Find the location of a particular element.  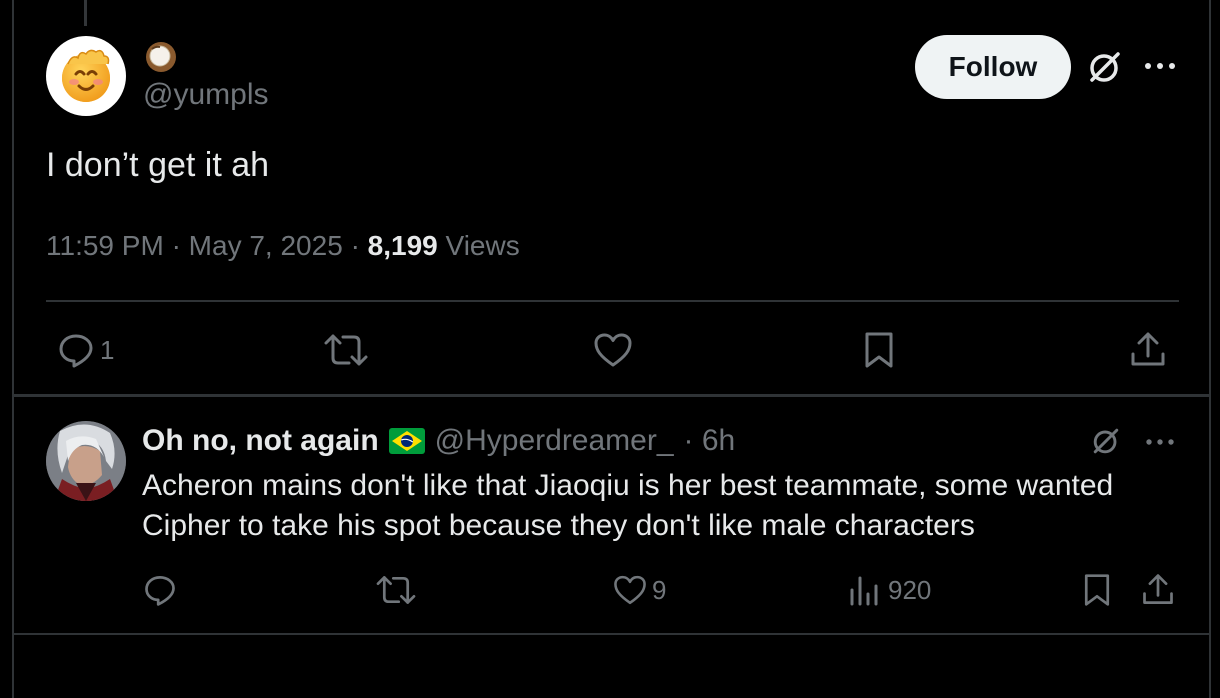

reply-display-name: Oh no, not again is located at coordinates (260, 441).